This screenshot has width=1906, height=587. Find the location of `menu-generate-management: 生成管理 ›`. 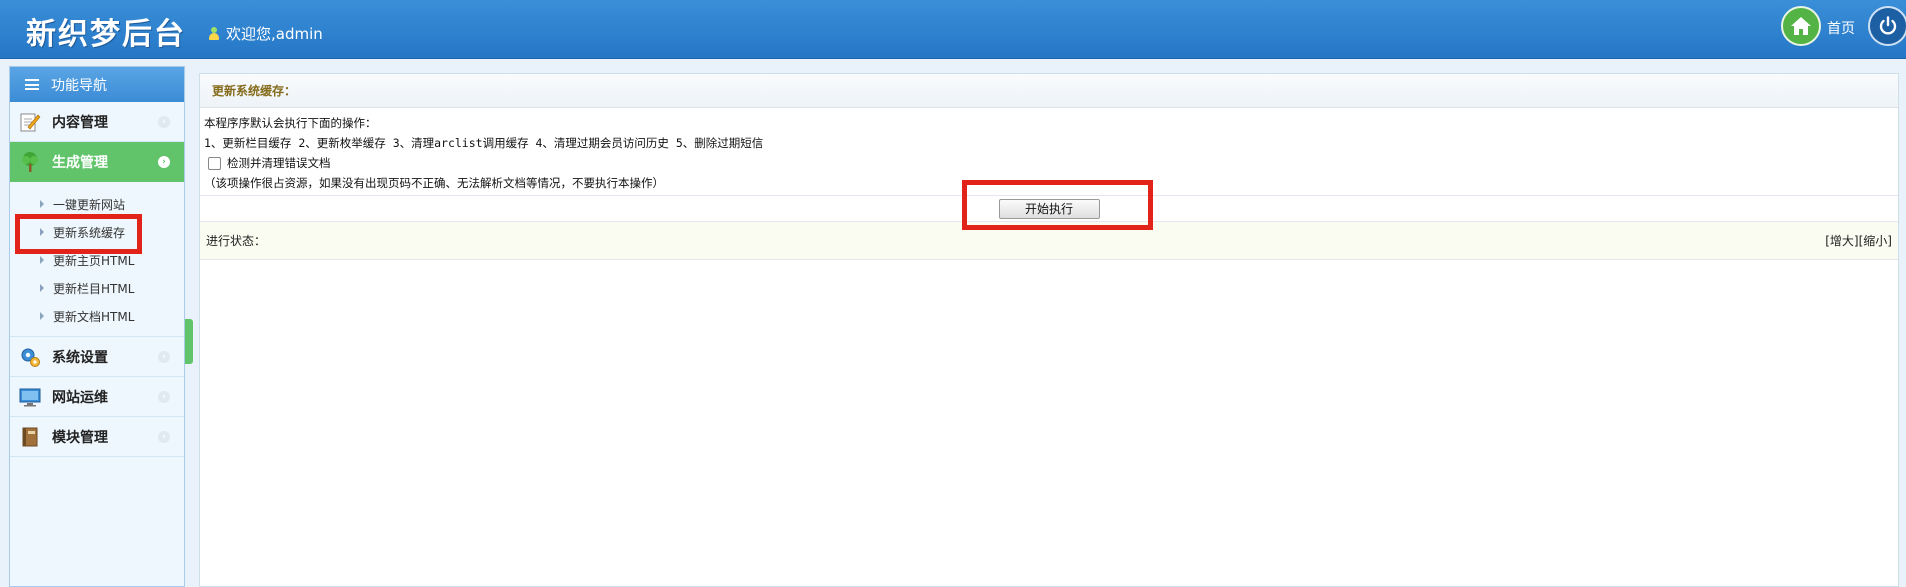

menu-generate-management: 生成管理 › is located at coordinates (97, 162).